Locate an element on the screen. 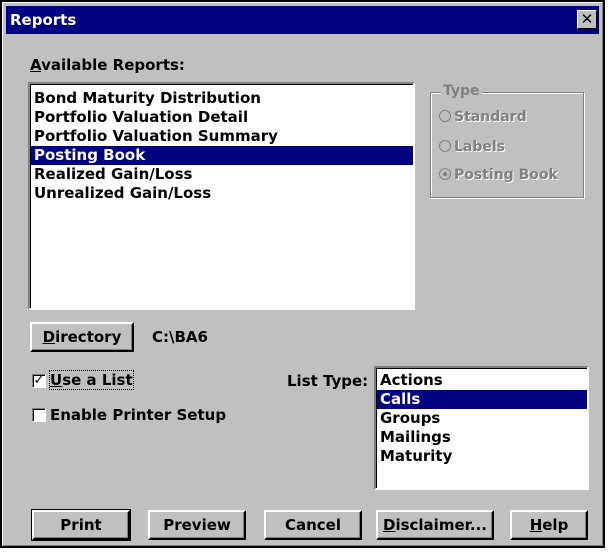  preview-button: Preview is located at coordinates (197, 525).